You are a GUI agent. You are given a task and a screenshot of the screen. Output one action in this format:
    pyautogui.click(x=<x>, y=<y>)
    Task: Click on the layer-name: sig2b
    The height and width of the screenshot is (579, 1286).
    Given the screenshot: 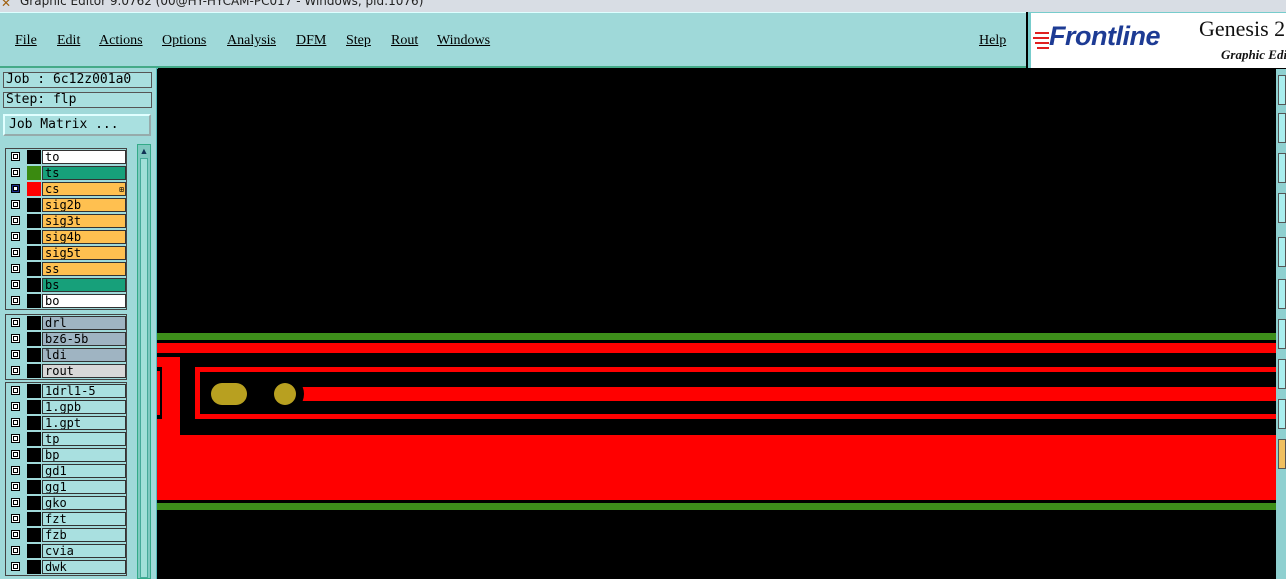 What is the action you would take?
    pyautogui.click(x=84, y=205)
    